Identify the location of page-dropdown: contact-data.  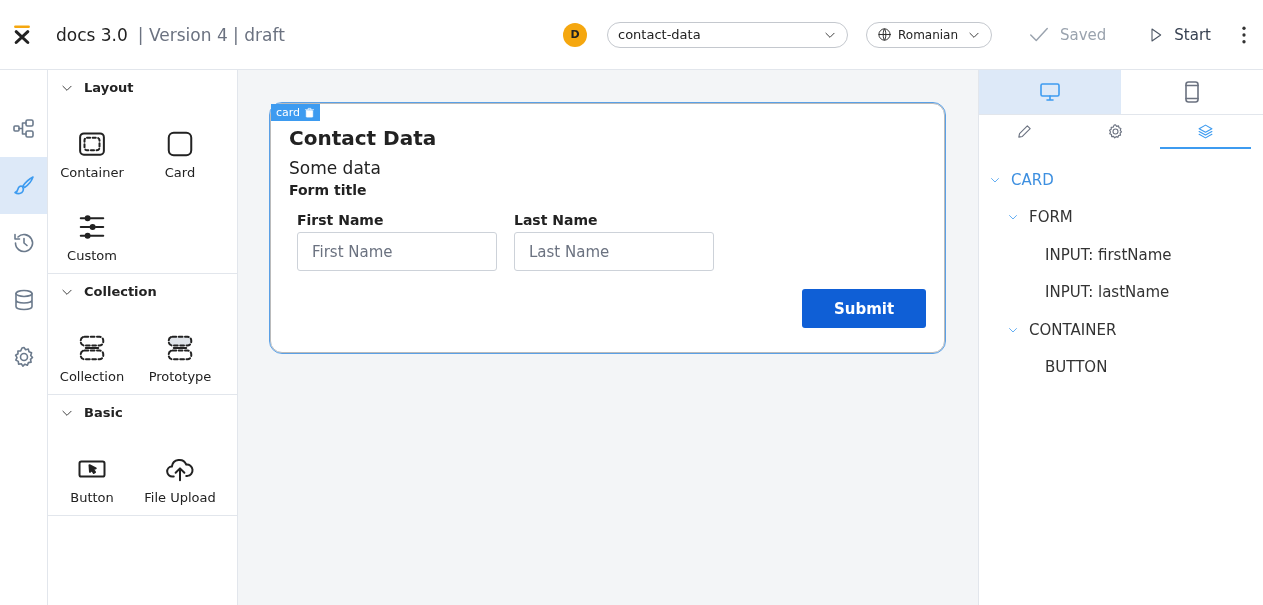
(727, 34).